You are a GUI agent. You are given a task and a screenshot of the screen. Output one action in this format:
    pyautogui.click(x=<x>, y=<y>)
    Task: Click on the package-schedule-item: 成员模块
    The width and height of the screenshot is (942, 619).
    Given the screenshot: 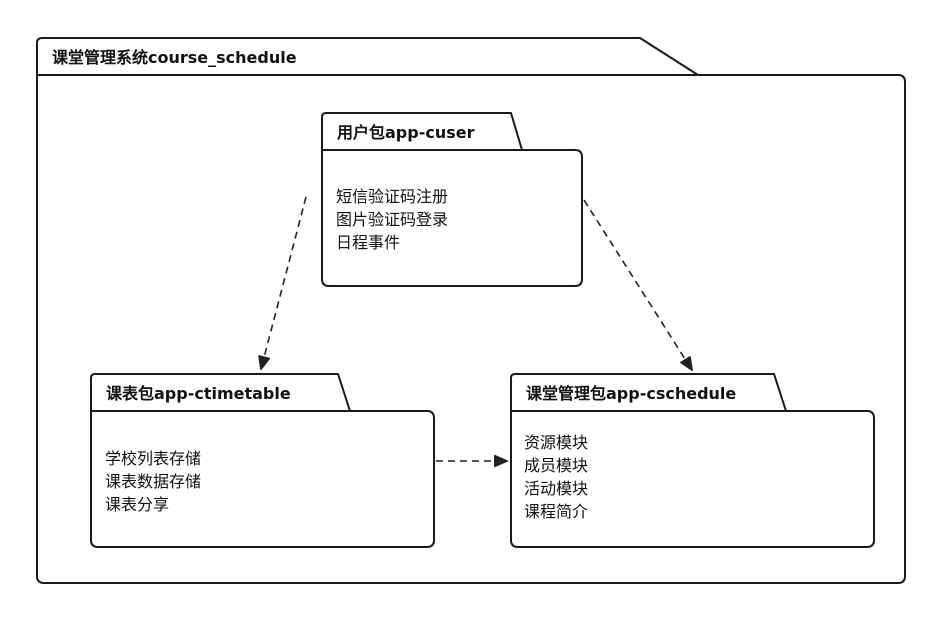 What is the action you would take?
    pyautogui.click(x=556, y=465)
    